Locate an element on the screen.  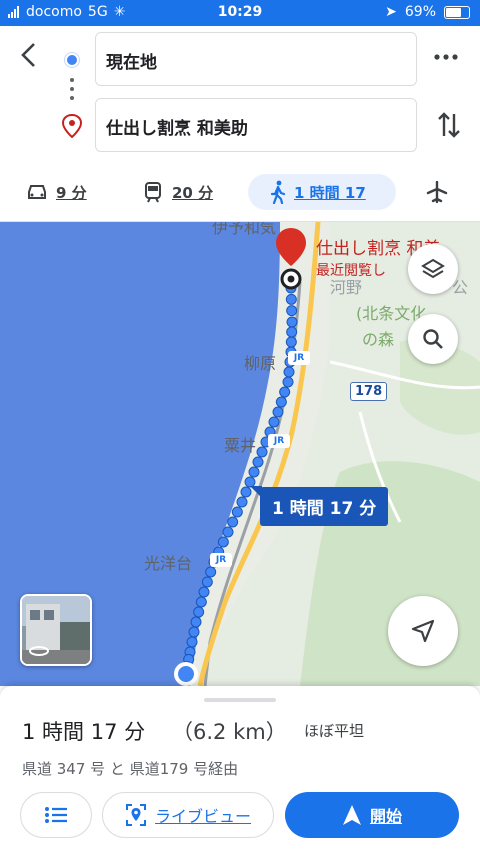
tab-transit: 20 分 is located at coordinates (177, 192).